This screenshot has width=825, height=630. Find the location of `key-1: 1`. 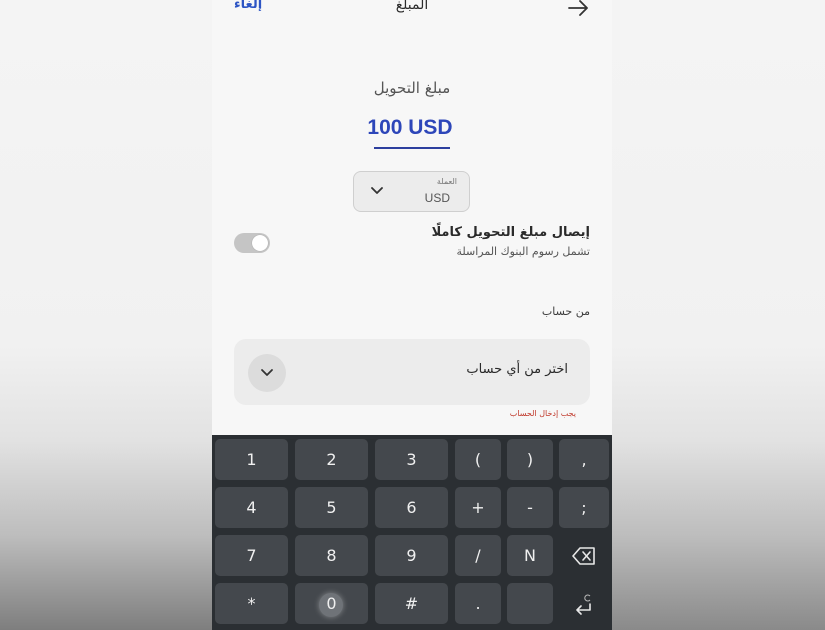

key-1: 1 is located at coordinates (251, 459).